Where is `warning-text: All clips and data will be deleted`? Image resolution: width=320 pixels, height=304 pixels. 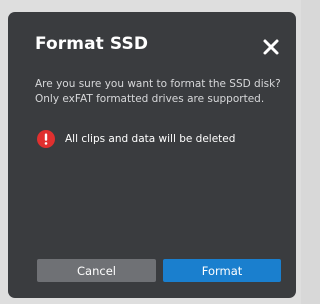 warning-text: All clips and data will be deleted is located at coordinates (150, 139).